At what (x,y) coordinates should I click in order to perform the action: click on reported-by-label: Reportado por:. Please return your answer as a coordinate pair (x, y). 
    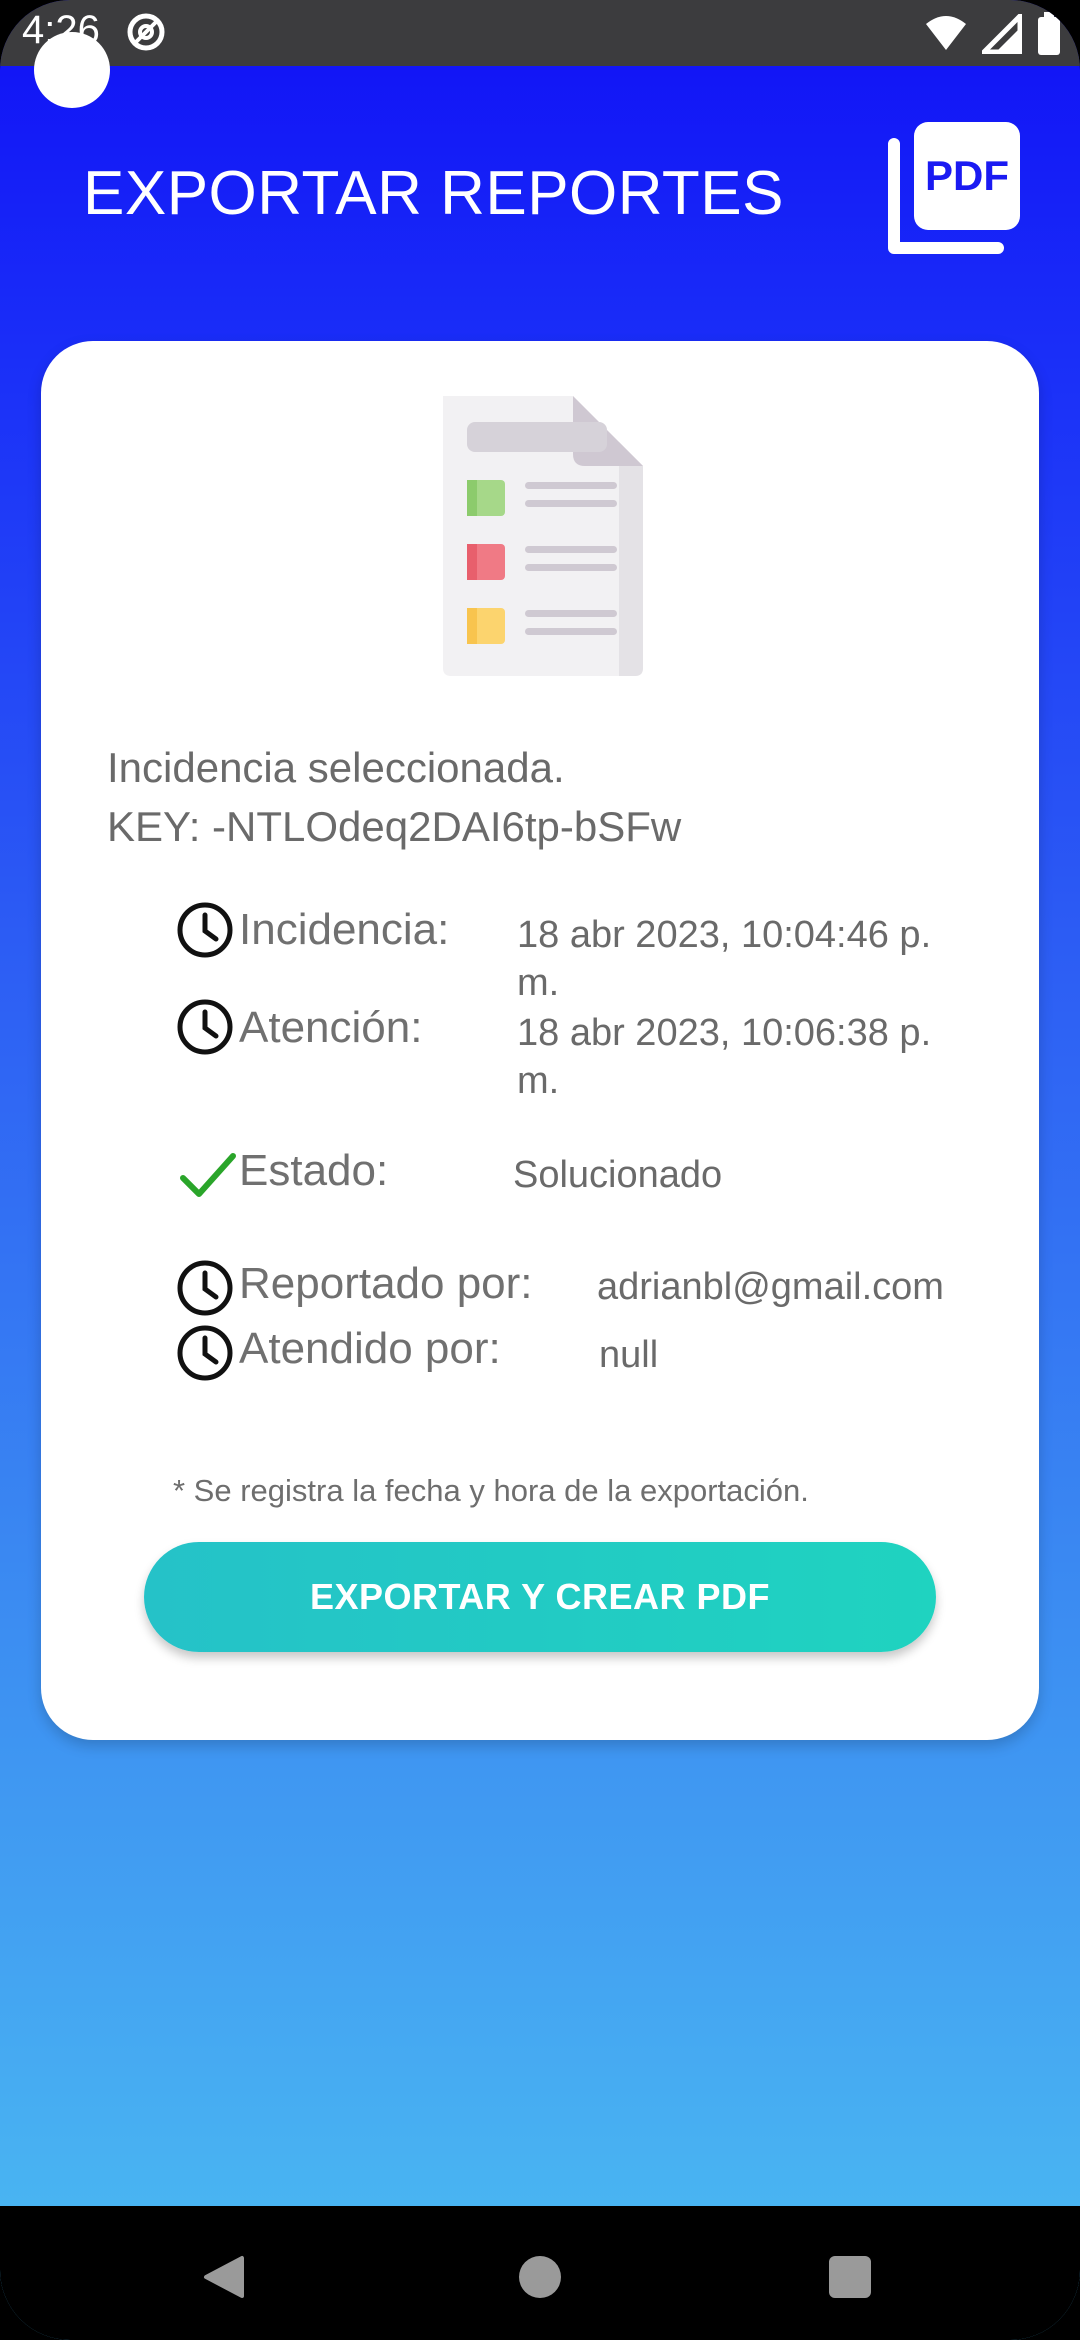
    Looking at the image, I should click on (386, 1283).